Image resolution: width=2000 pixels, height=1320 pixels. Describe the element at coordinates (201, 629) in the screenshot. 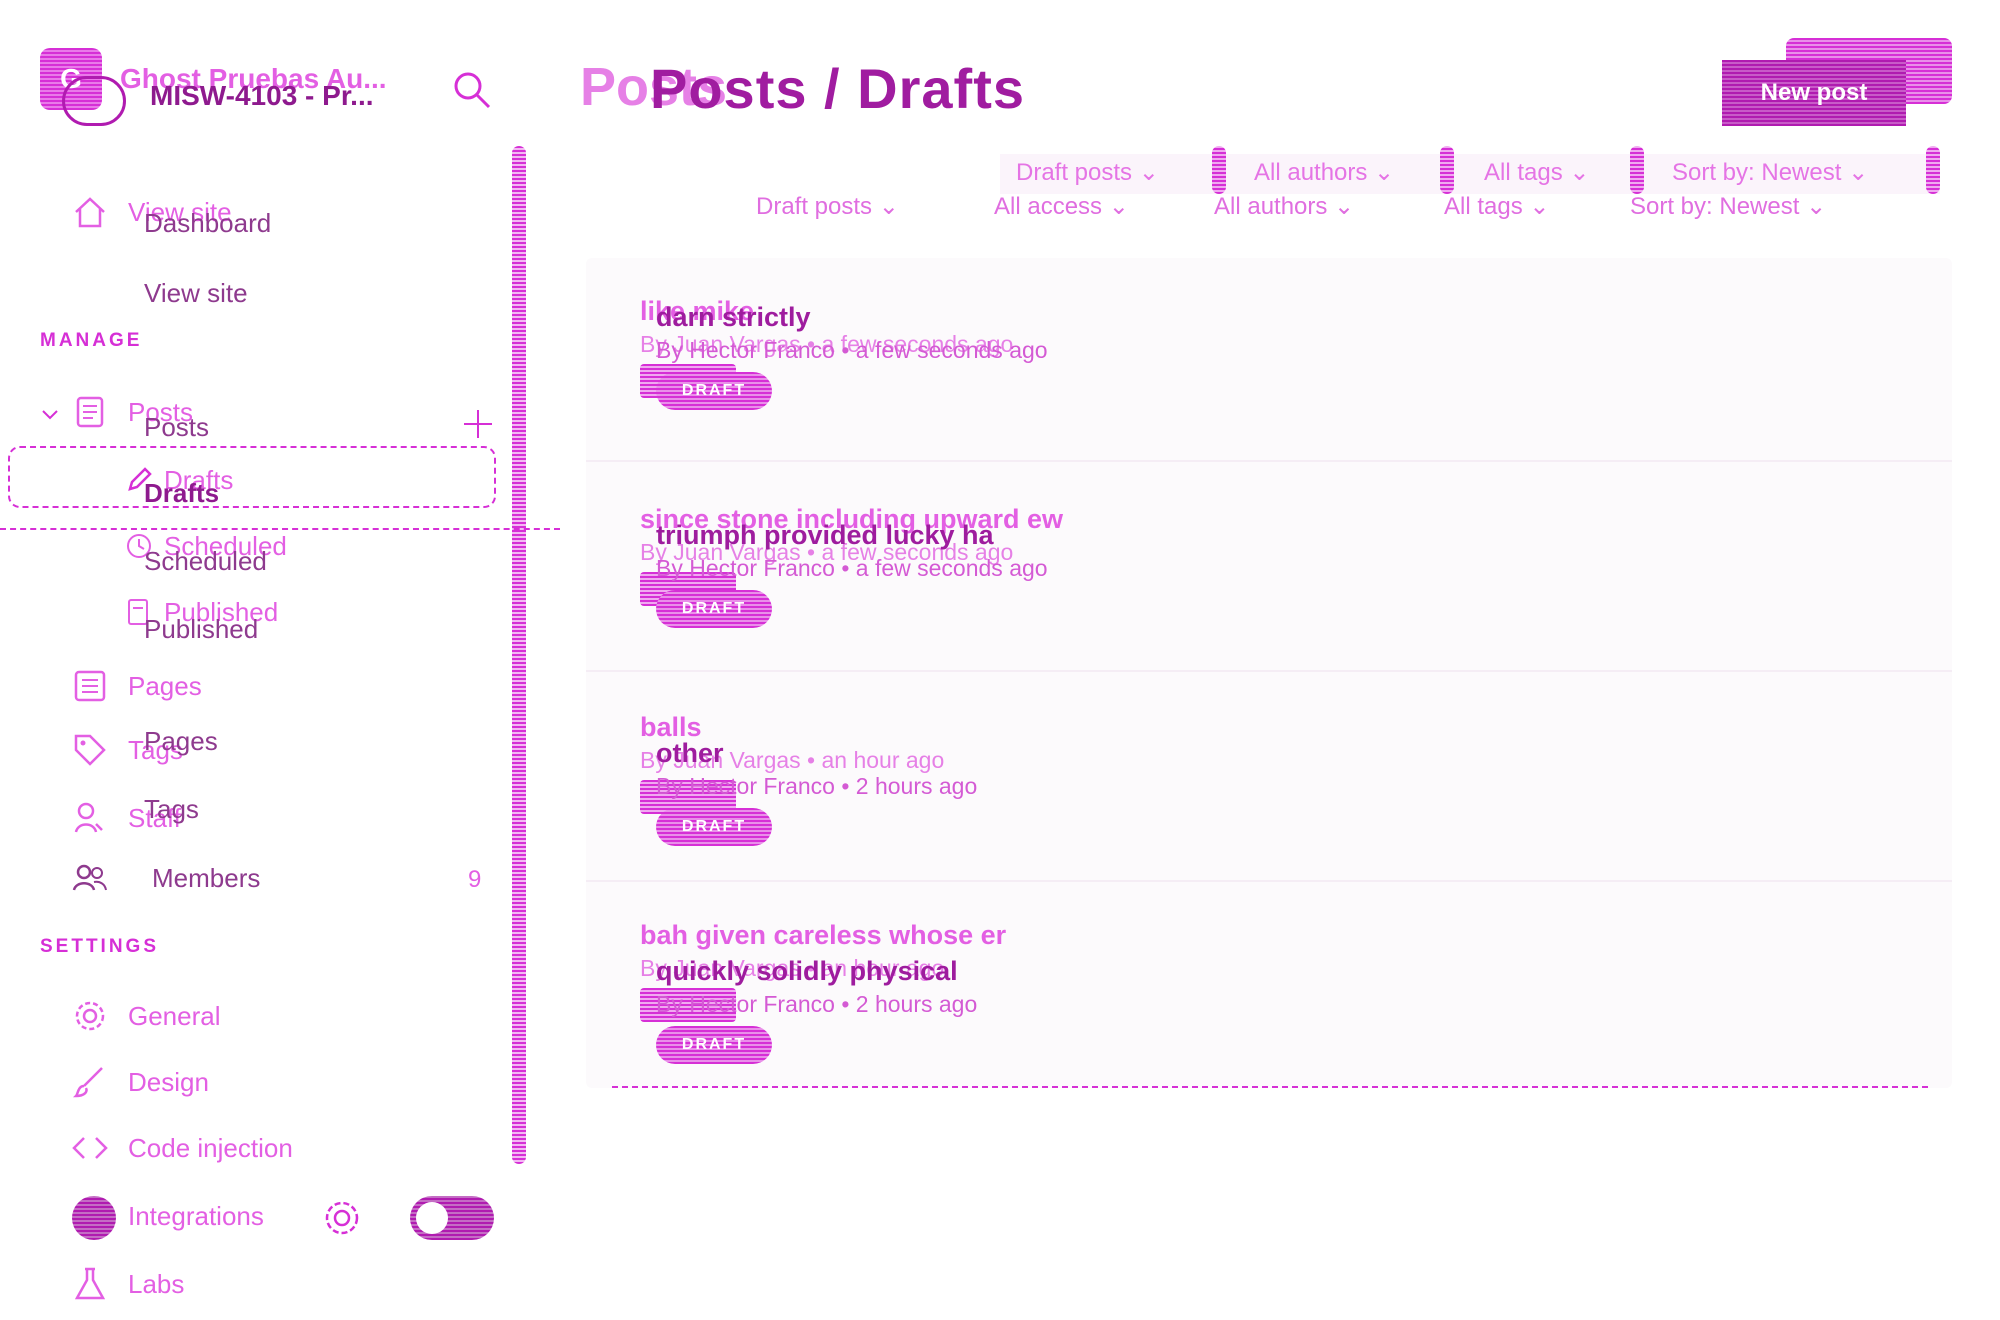

I see `sidebar-item-published: Published` at that location.